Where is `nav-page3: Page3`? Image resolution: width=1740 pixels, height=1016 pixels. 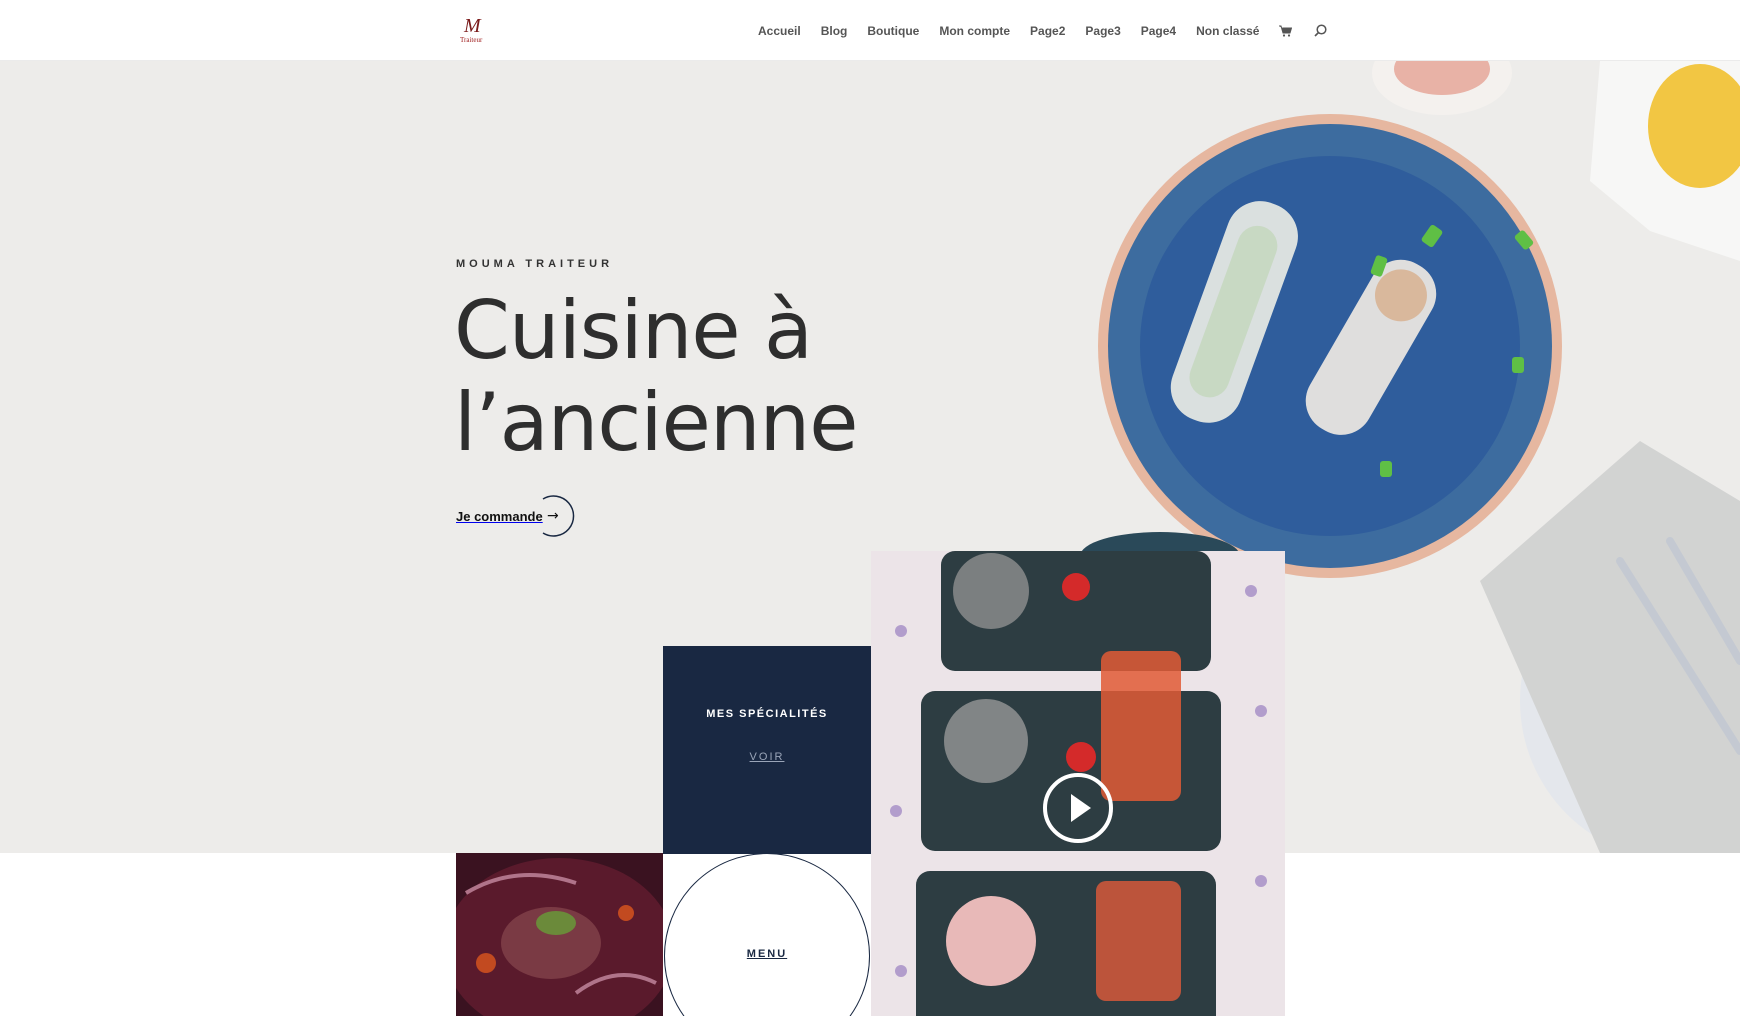
nav-page3: Page3 is located at coordinates (1102, 31).